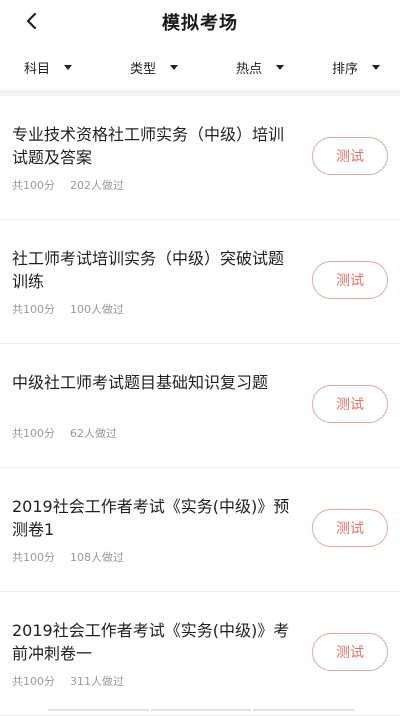 This screenshot has width=400, height=716. What do you see at coordinates (345, 67) in the screenshot?
I see `filter-label: 排序` at bounding box center [345, 67].